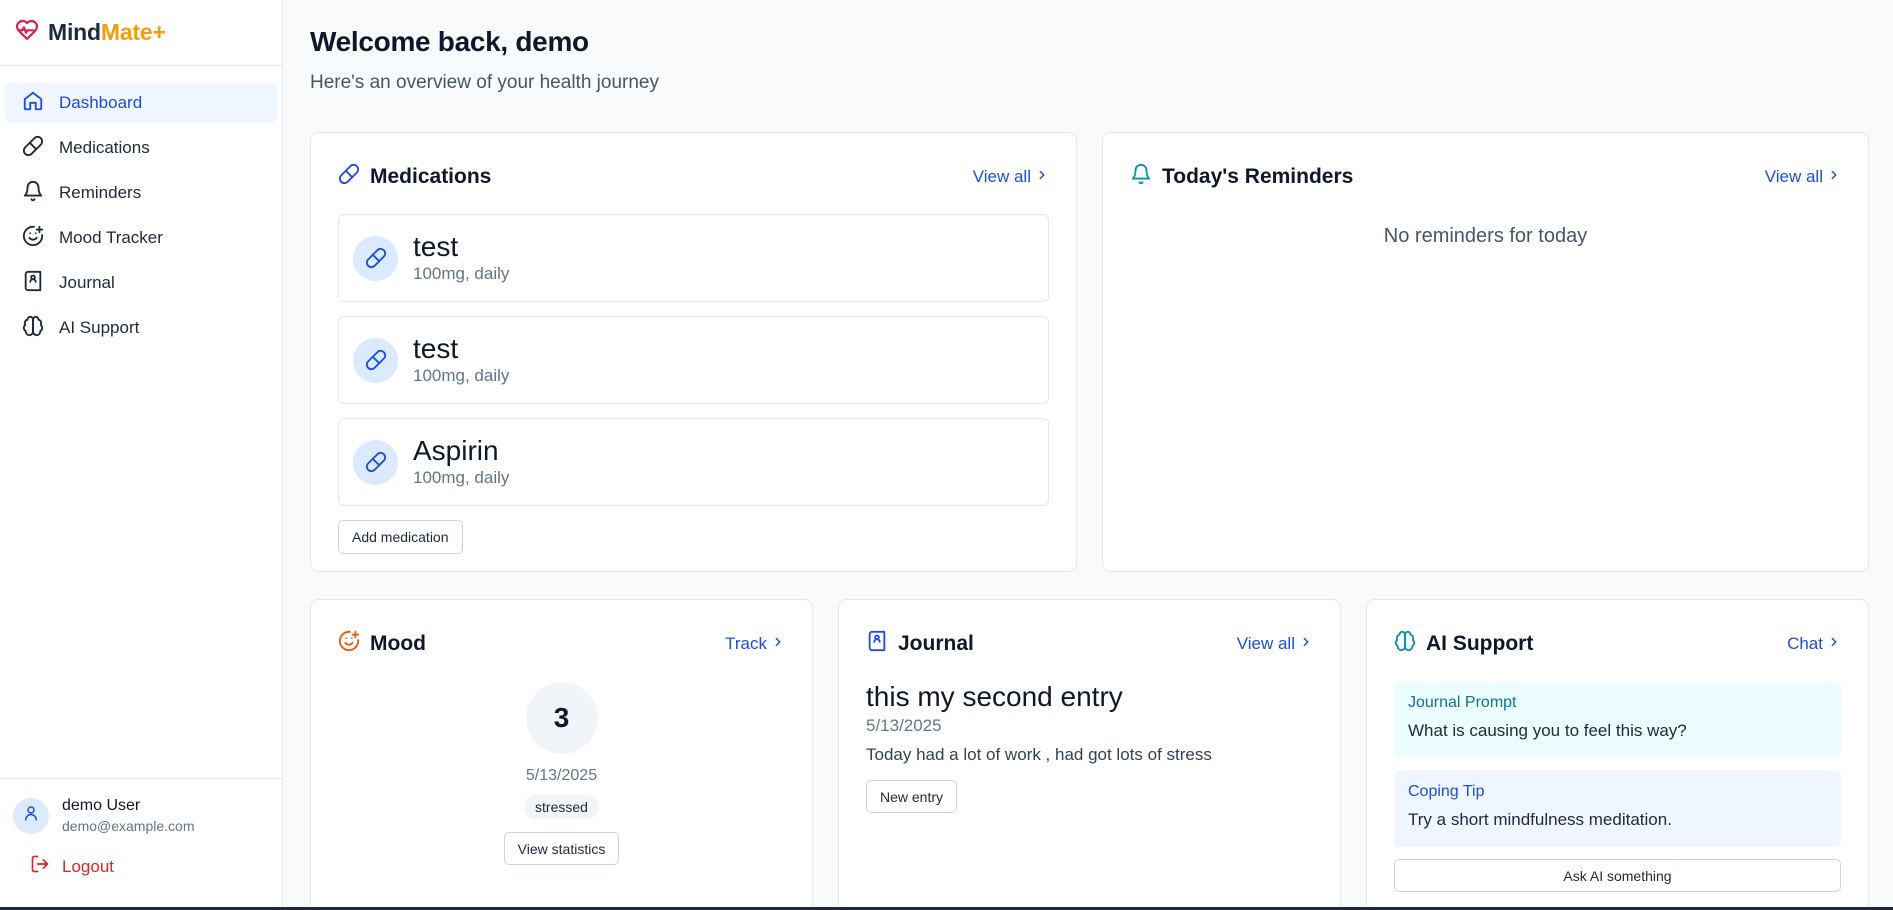  I want to click on mood-title: Mood, so click(398, 643).